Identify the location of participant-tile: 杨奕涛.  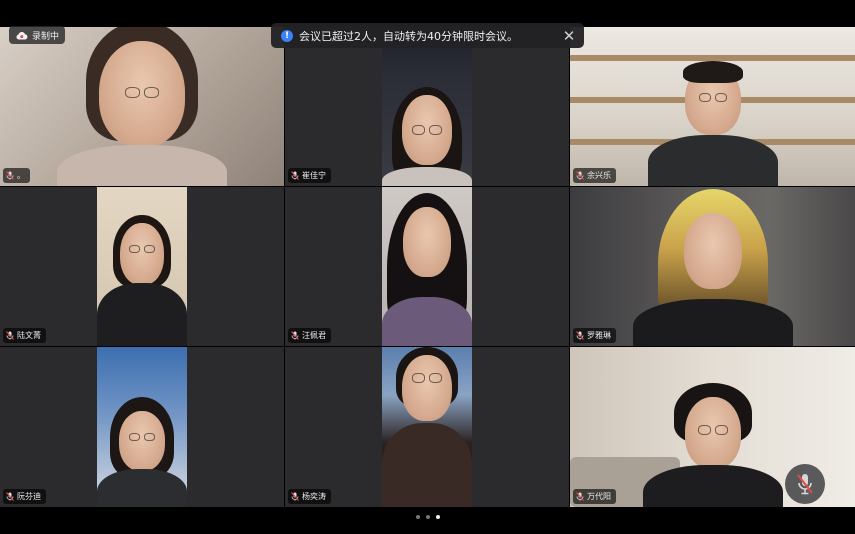
(427, 427).